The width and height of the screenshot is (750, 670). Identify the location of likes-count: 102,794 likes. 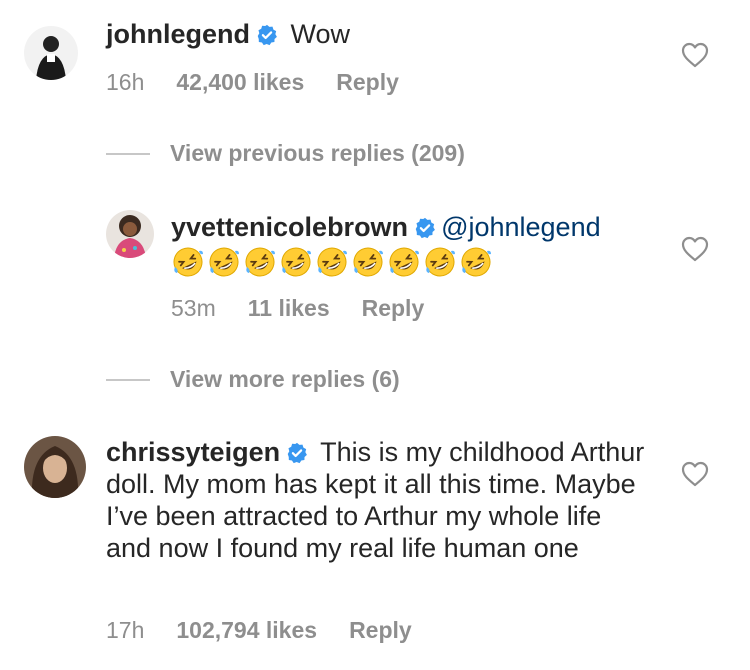
(246, 630).